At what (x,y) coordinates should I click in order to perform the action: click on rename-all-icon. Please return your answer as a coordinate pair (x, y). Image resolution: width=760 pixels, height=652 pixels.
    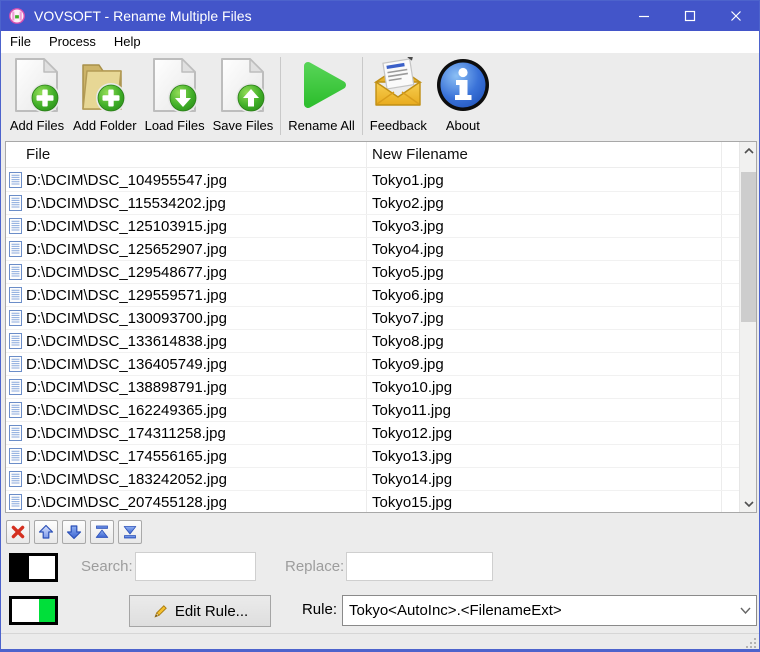
    Looking at the image, I should click on (324, 85).